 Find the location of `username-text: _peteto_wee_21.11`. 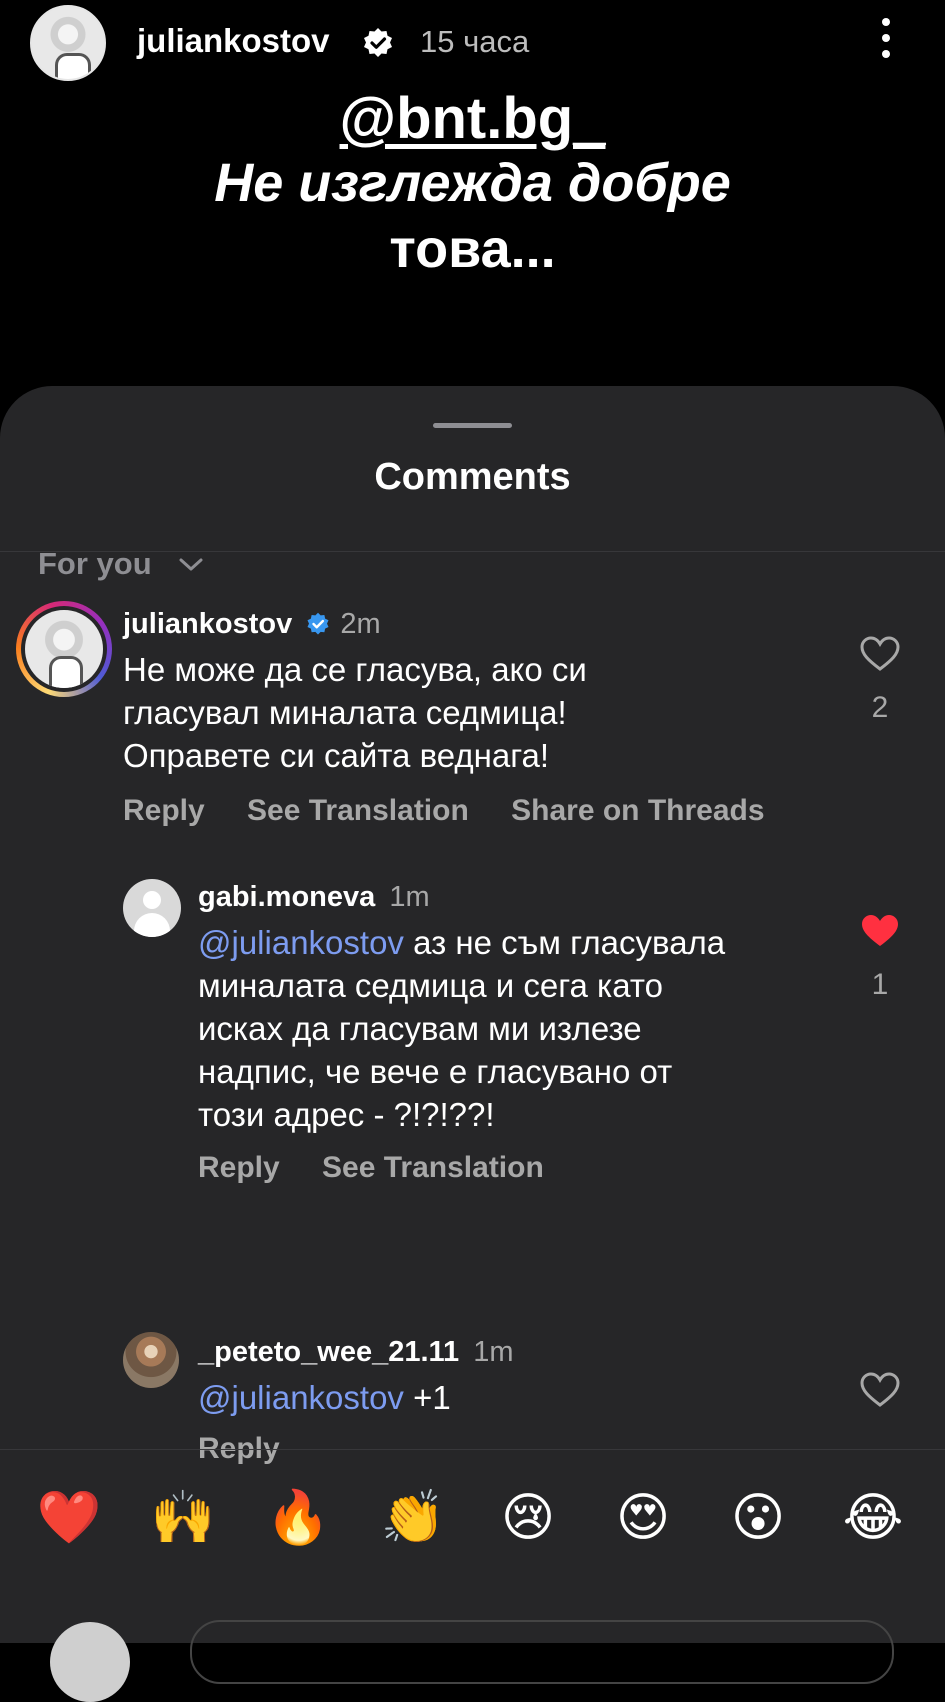

username-text: _peteto_wee_21.11 is located at coordinates (328, 1352).